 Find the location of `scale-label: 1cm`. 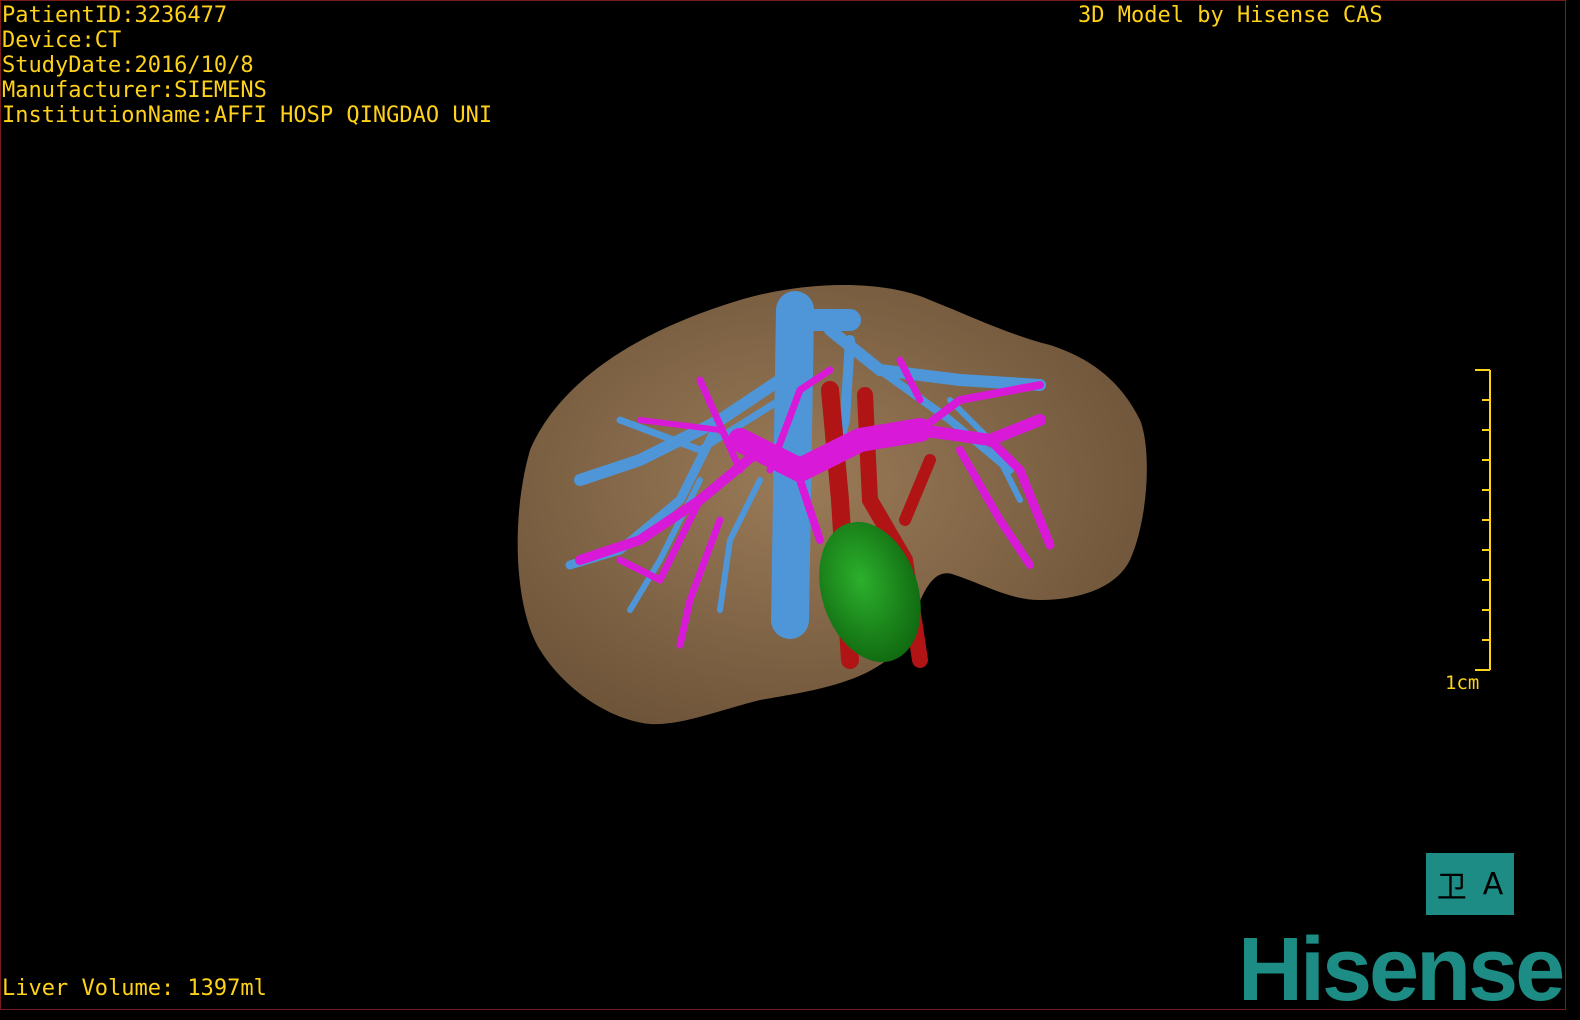

scale-label: 1cm is located at coordinates (1462, 683).